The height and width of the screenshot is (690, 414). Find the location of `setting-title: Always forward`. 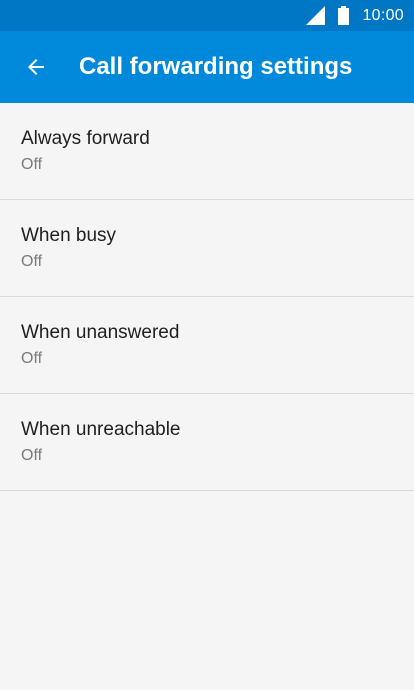

setting-title: Always forward is located at coordinates (85, 138).